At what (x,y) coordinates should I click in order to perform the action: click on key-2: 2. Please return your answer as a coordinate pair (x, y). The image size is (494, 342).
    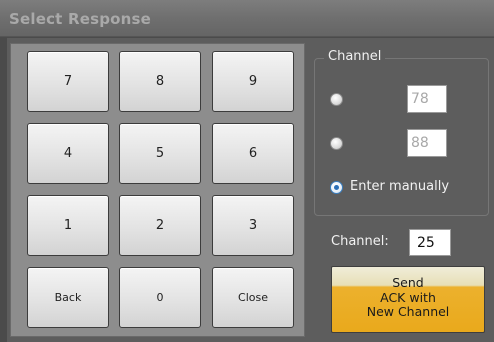
    Looking at the image, I should click on (160, 225).